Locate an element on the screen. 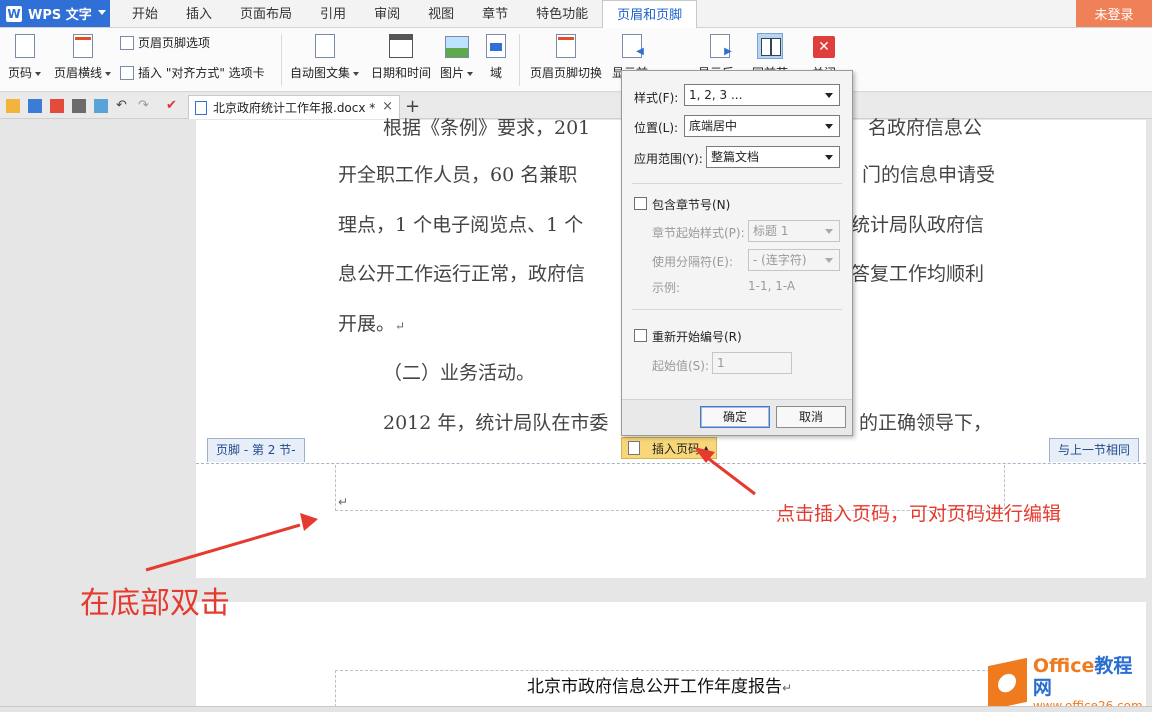 This screenshot has width=1152, height=712. tab-sections: 章节 is located at coordinates (495, 14).